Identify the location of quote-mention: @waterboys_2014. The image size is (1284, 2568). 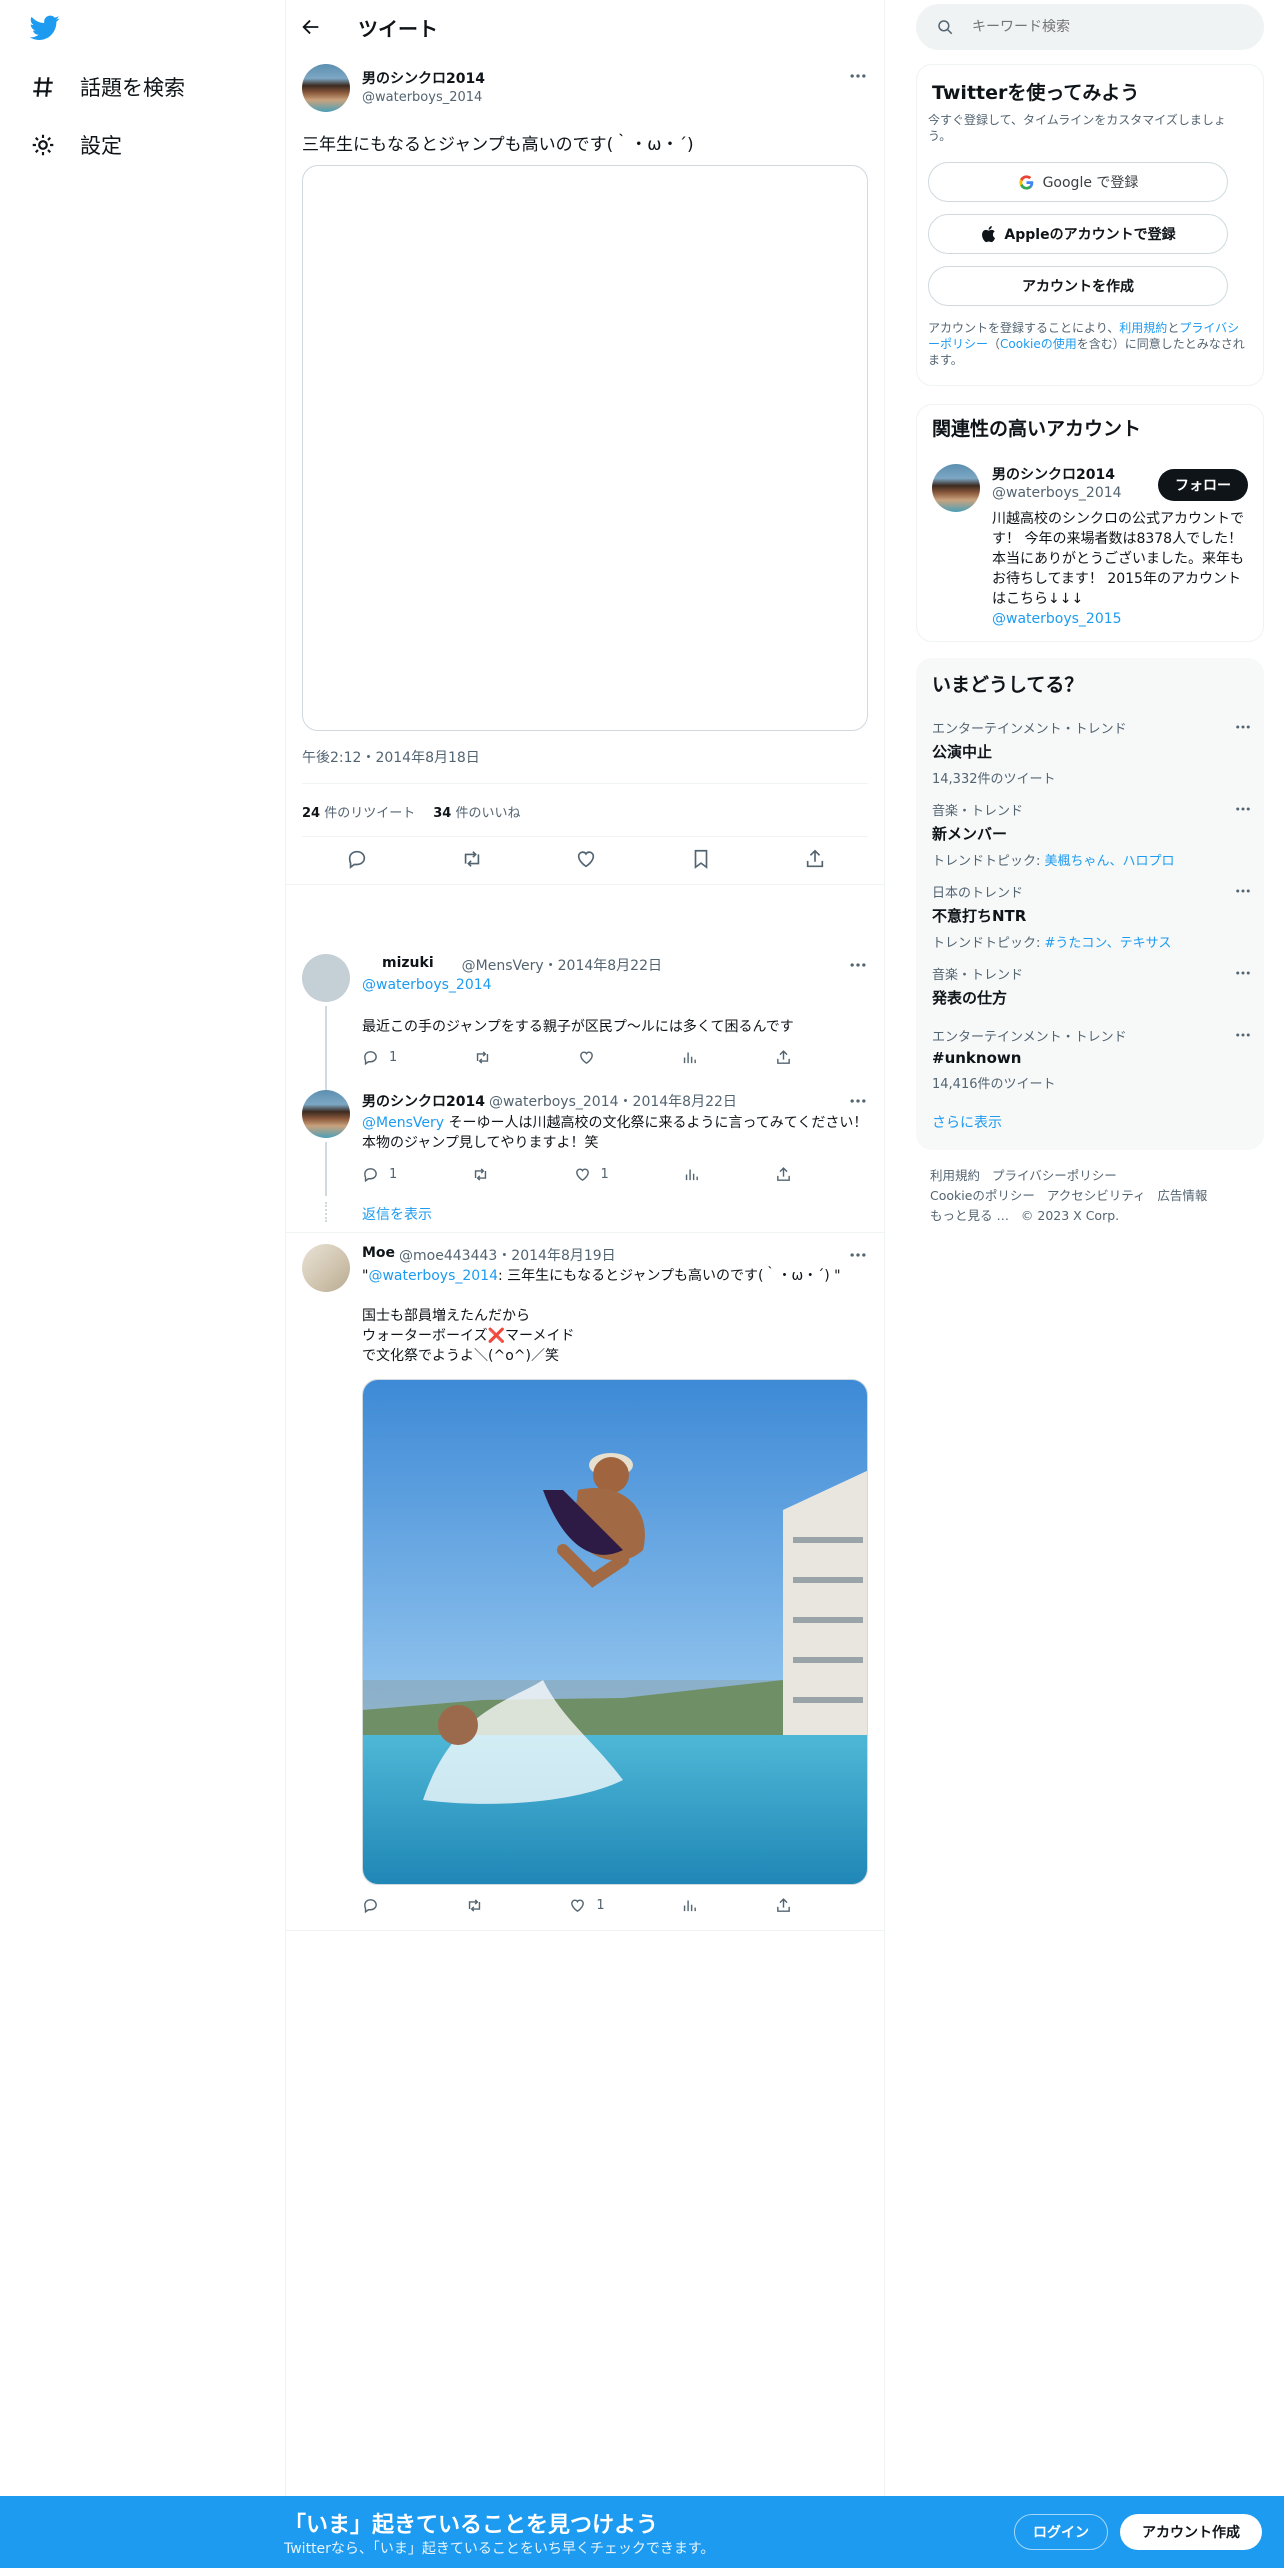
(433, 1276).